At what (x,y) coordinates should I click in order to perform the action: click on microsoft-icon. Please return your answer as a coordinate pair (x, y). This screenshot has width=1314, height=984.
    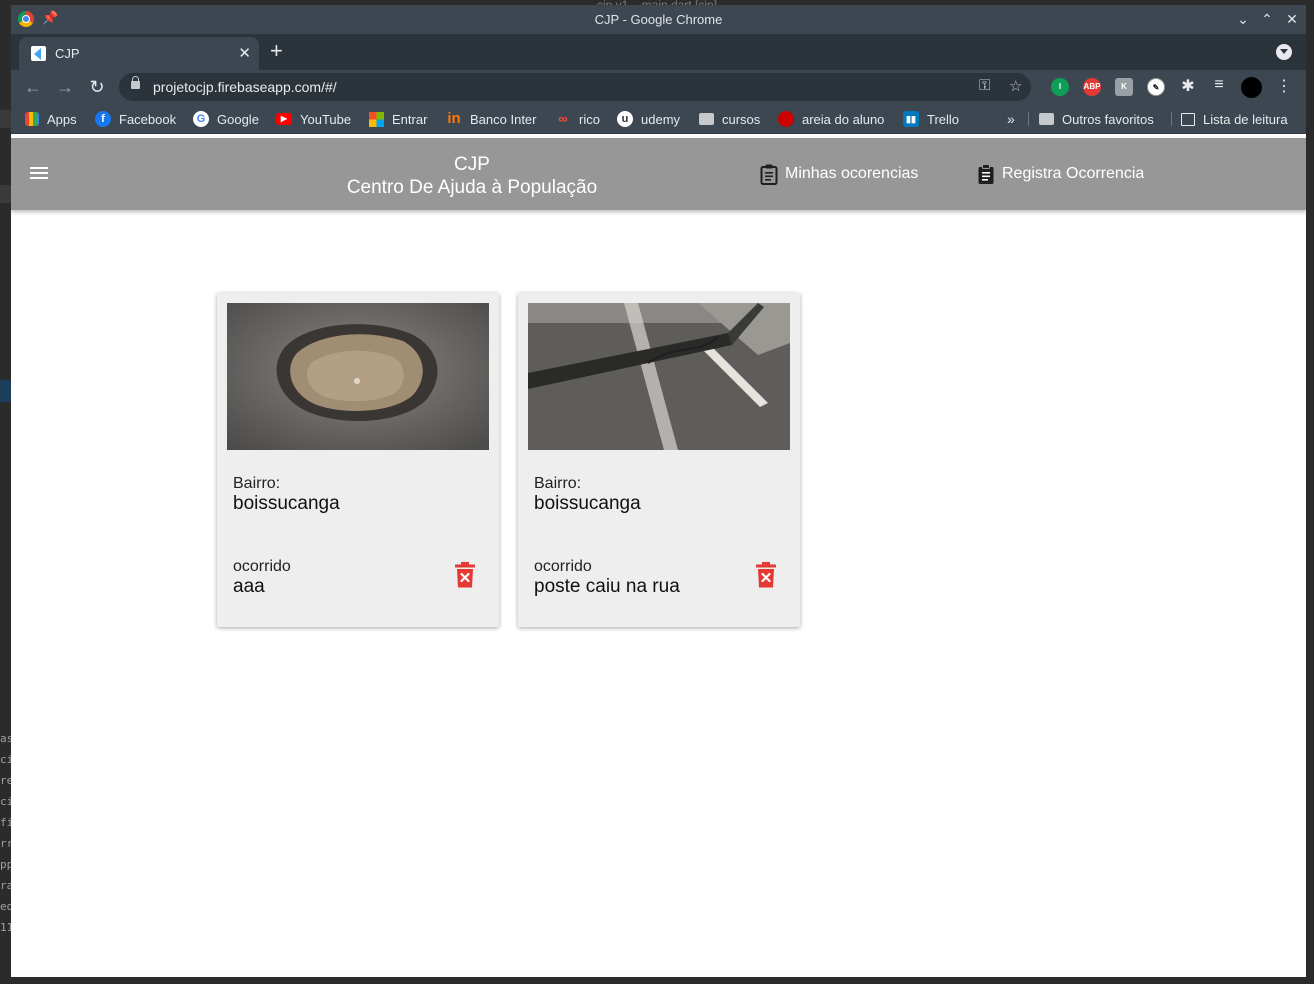
    Looking at the image, I should click on (376, 119).